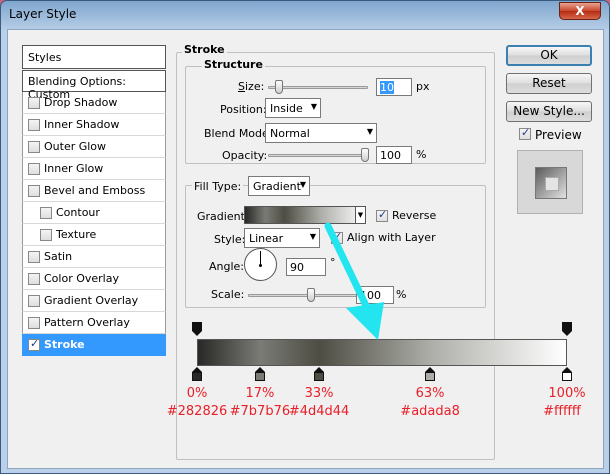 The image size is (610, 474). What do you see at coordinates (197, 393) in the screenshot?
I see `stop-percent-label: 0%` at bounding box center [197, 393].